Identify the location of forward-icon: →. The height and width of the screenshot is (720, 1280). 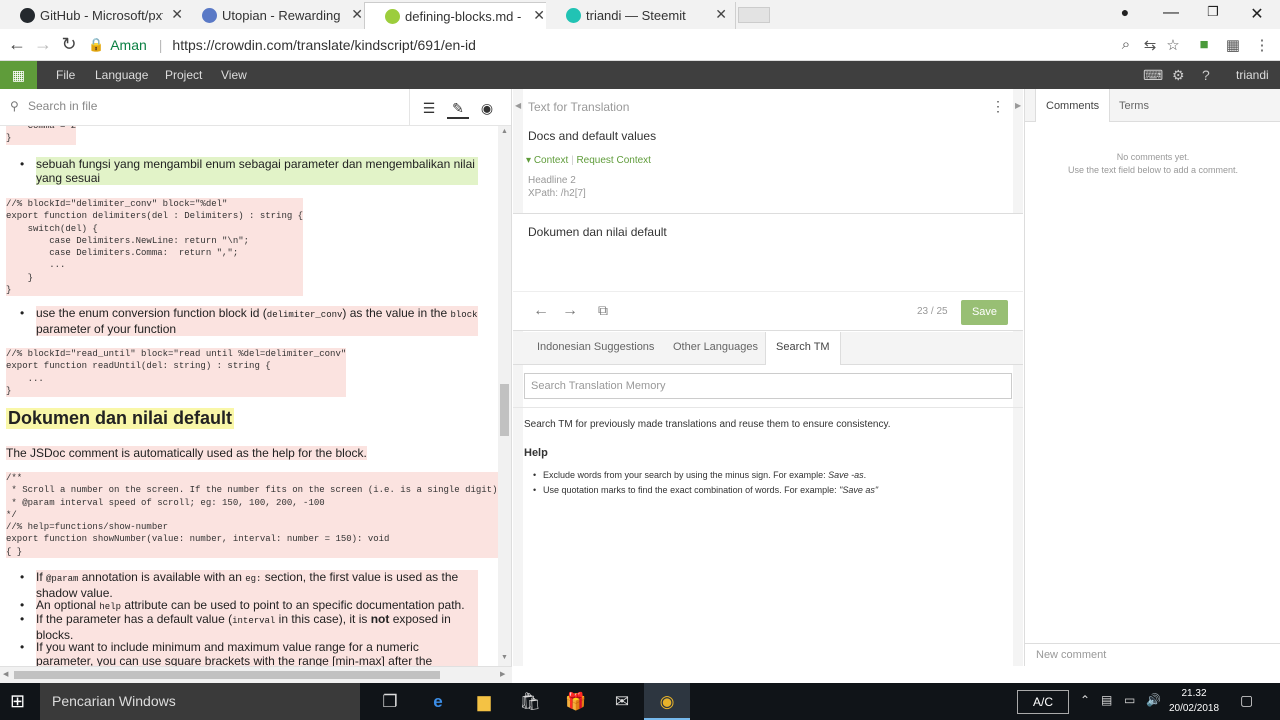
(43, 44).